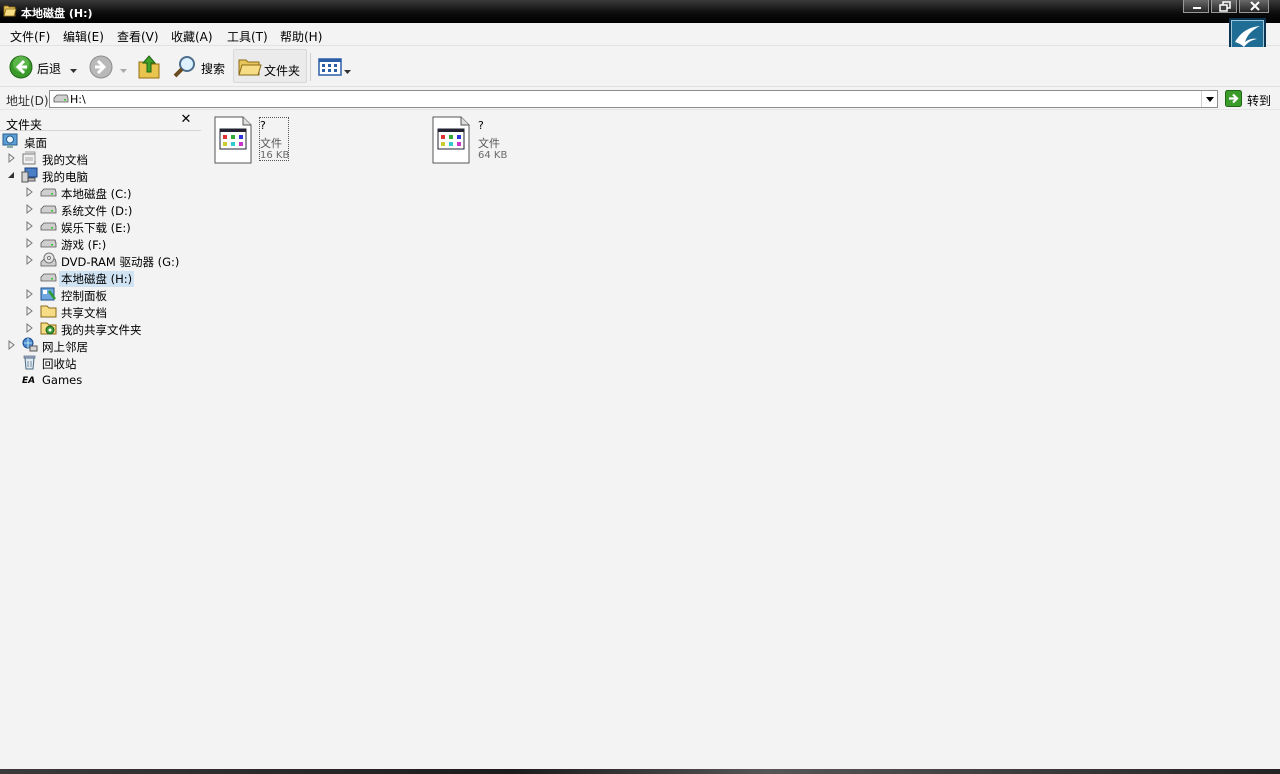 The width and height of the screenshot is (1280, 774). I want to click on tree-item-my-shared-folder: 我的共享文件夹, so click(99, 328).